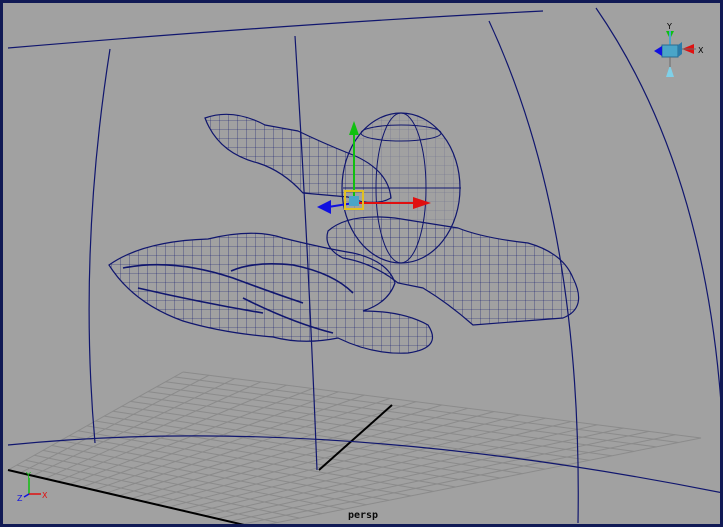 Image resolution: width=723 pixels, height=527 pixels. I want to click on axis-triad-z-label: Z, so click(20, 498).